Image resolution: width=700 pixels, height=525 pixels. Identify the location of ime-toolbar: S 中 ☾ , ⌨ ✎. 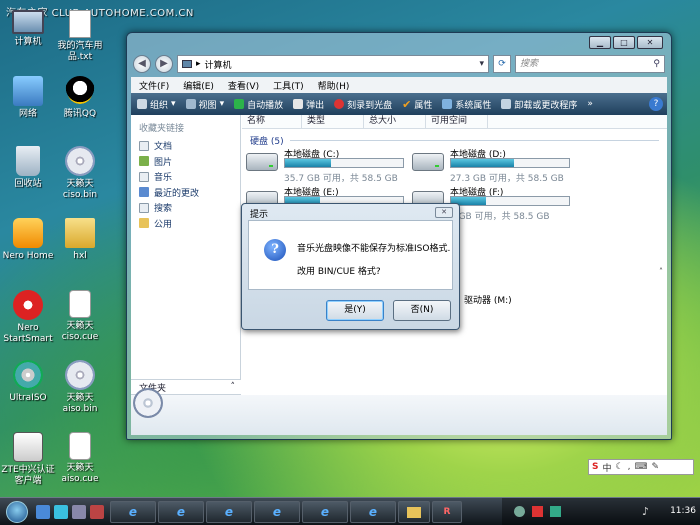
(641, 467).